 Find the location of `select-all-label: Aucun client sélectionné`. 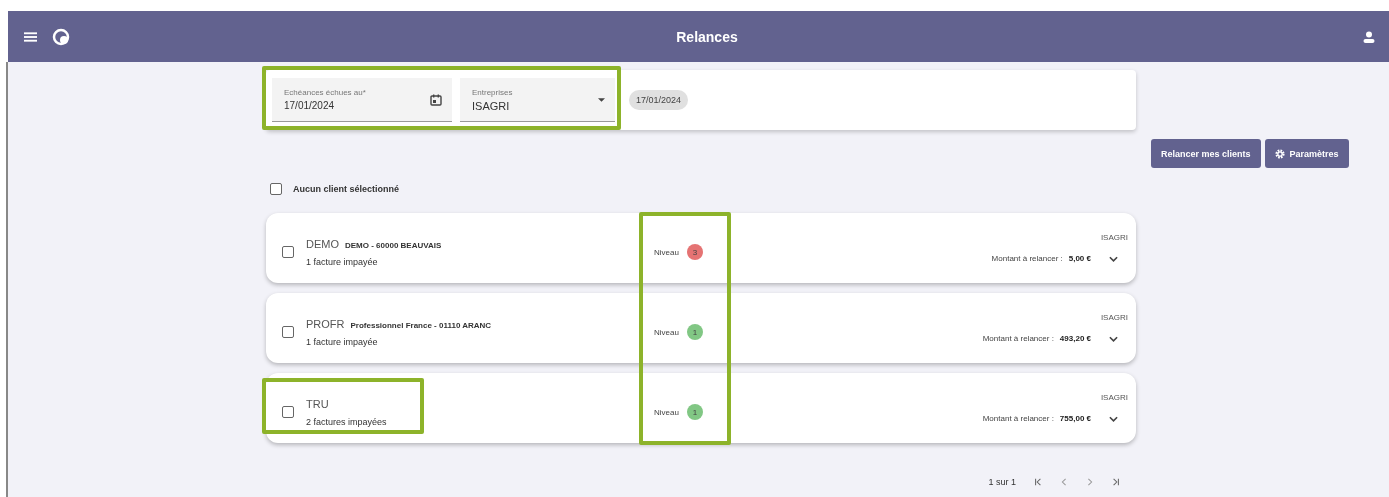

select-all-label: Aucun client sélectionné is located at coordinates (346, 189).